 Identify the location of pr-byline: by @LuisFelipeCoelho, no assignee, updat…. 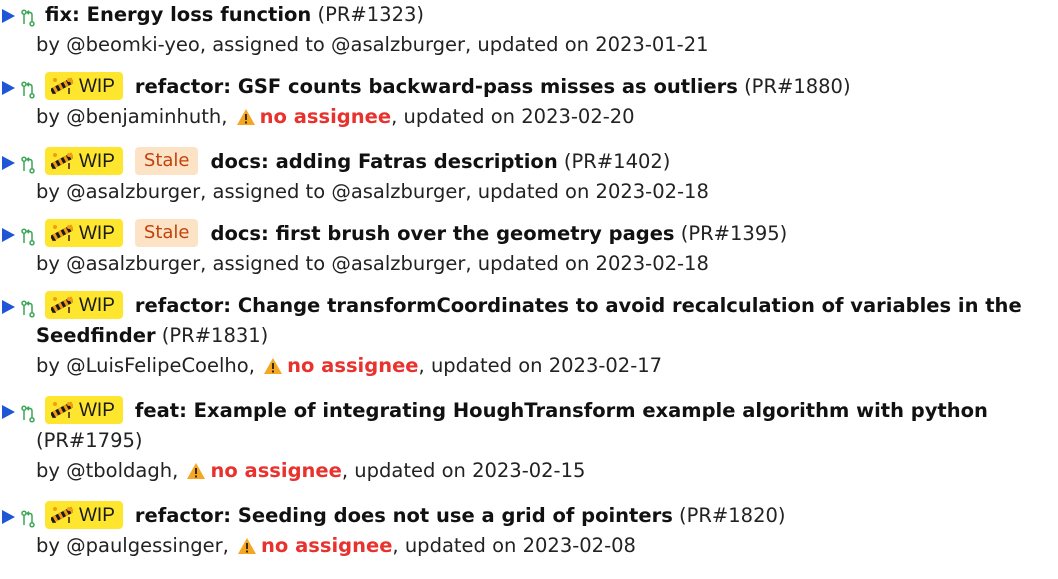
(547, 367).